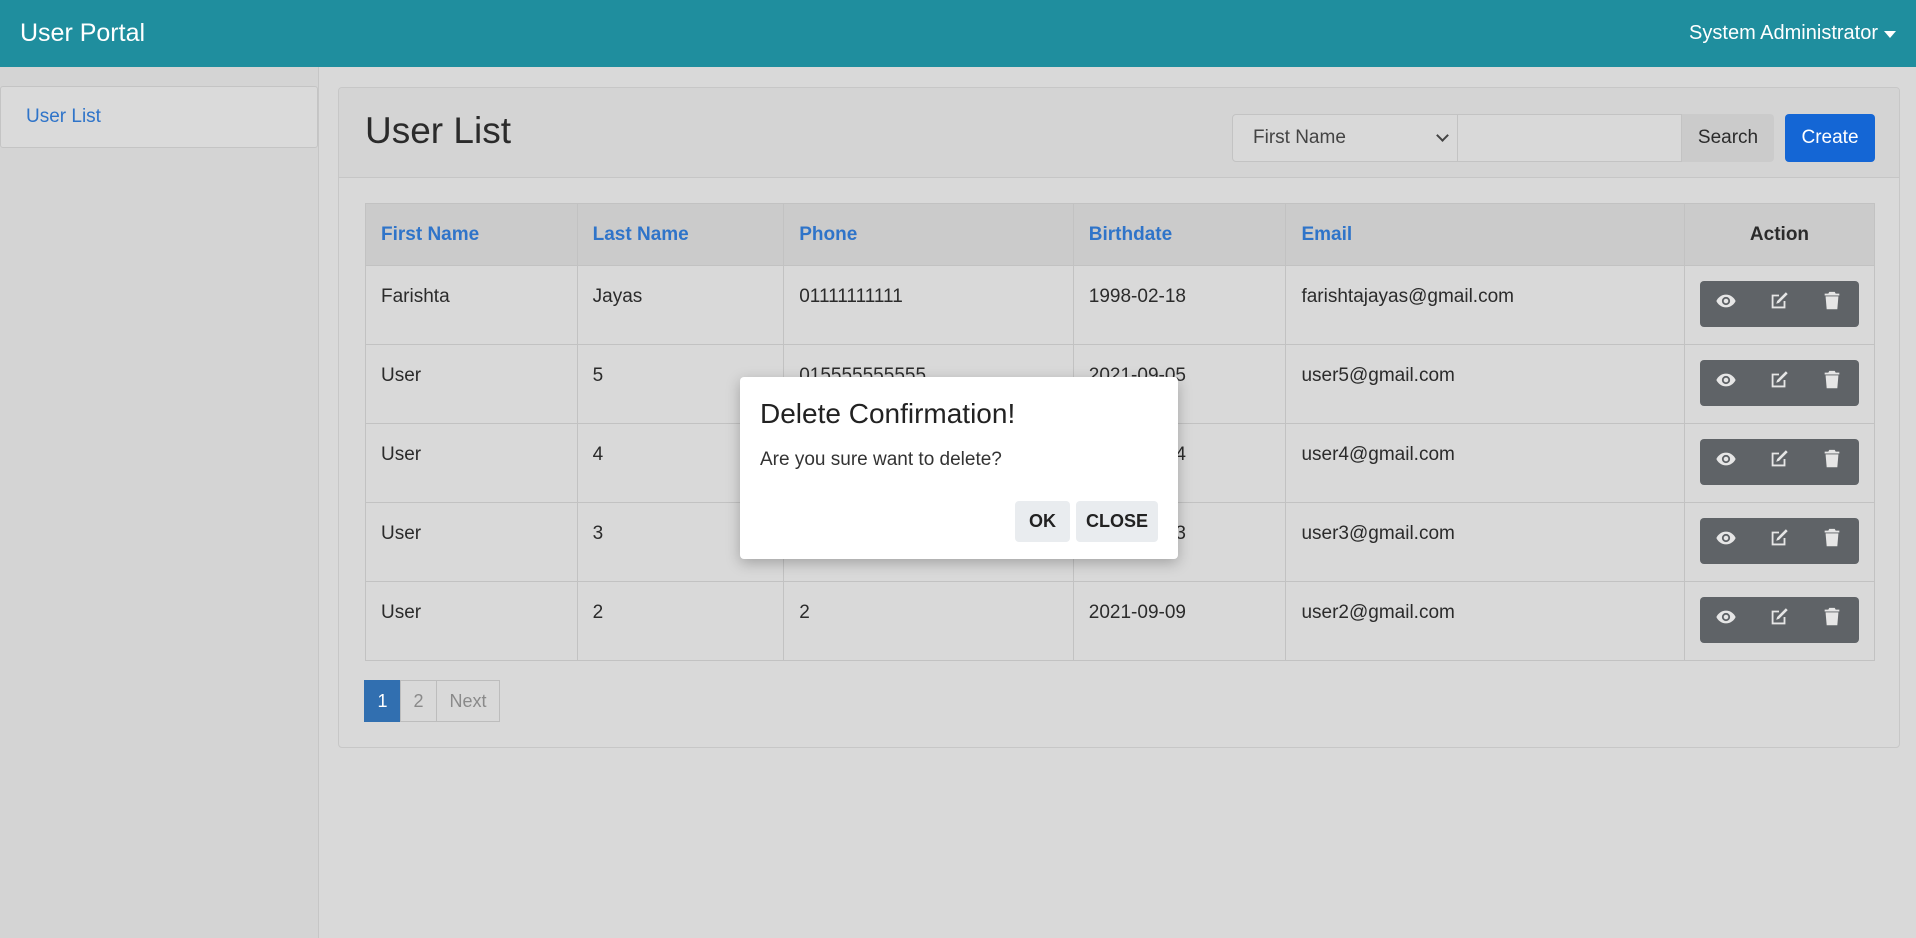  What do you see at coordinates (881, 459) in the screenshot?
I see `dialog-message: Are you sure want to delete?` at bounding box center [881, 459].